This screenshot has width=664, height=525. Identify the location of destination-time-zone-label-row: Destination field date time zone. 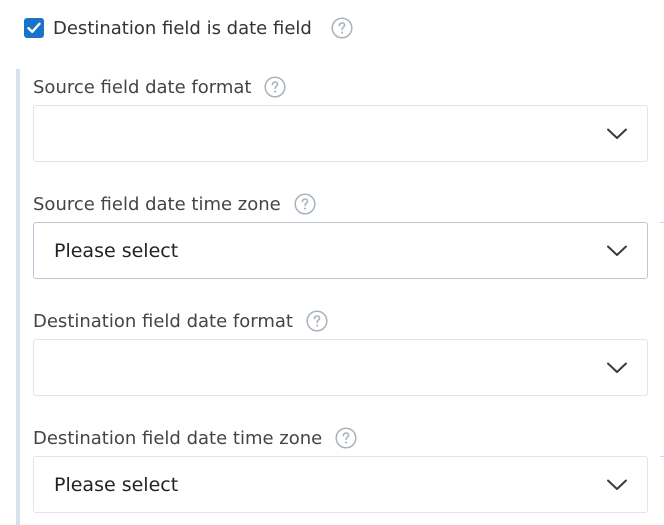
(195, 438).